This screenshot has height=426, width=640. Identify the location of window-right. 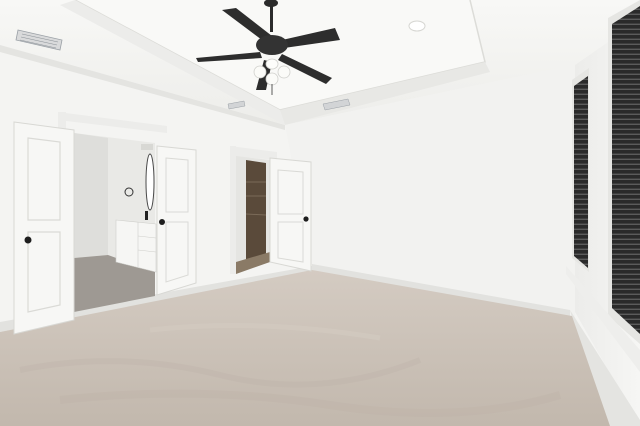
(624, 172).